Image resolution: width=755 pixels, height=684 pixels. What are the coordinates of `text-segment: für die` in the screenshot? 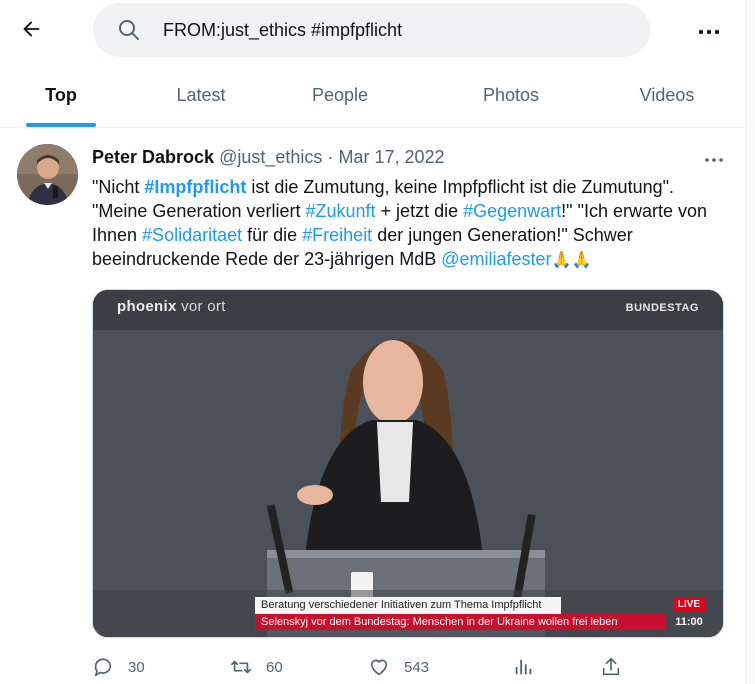 It's located at (272, 235).